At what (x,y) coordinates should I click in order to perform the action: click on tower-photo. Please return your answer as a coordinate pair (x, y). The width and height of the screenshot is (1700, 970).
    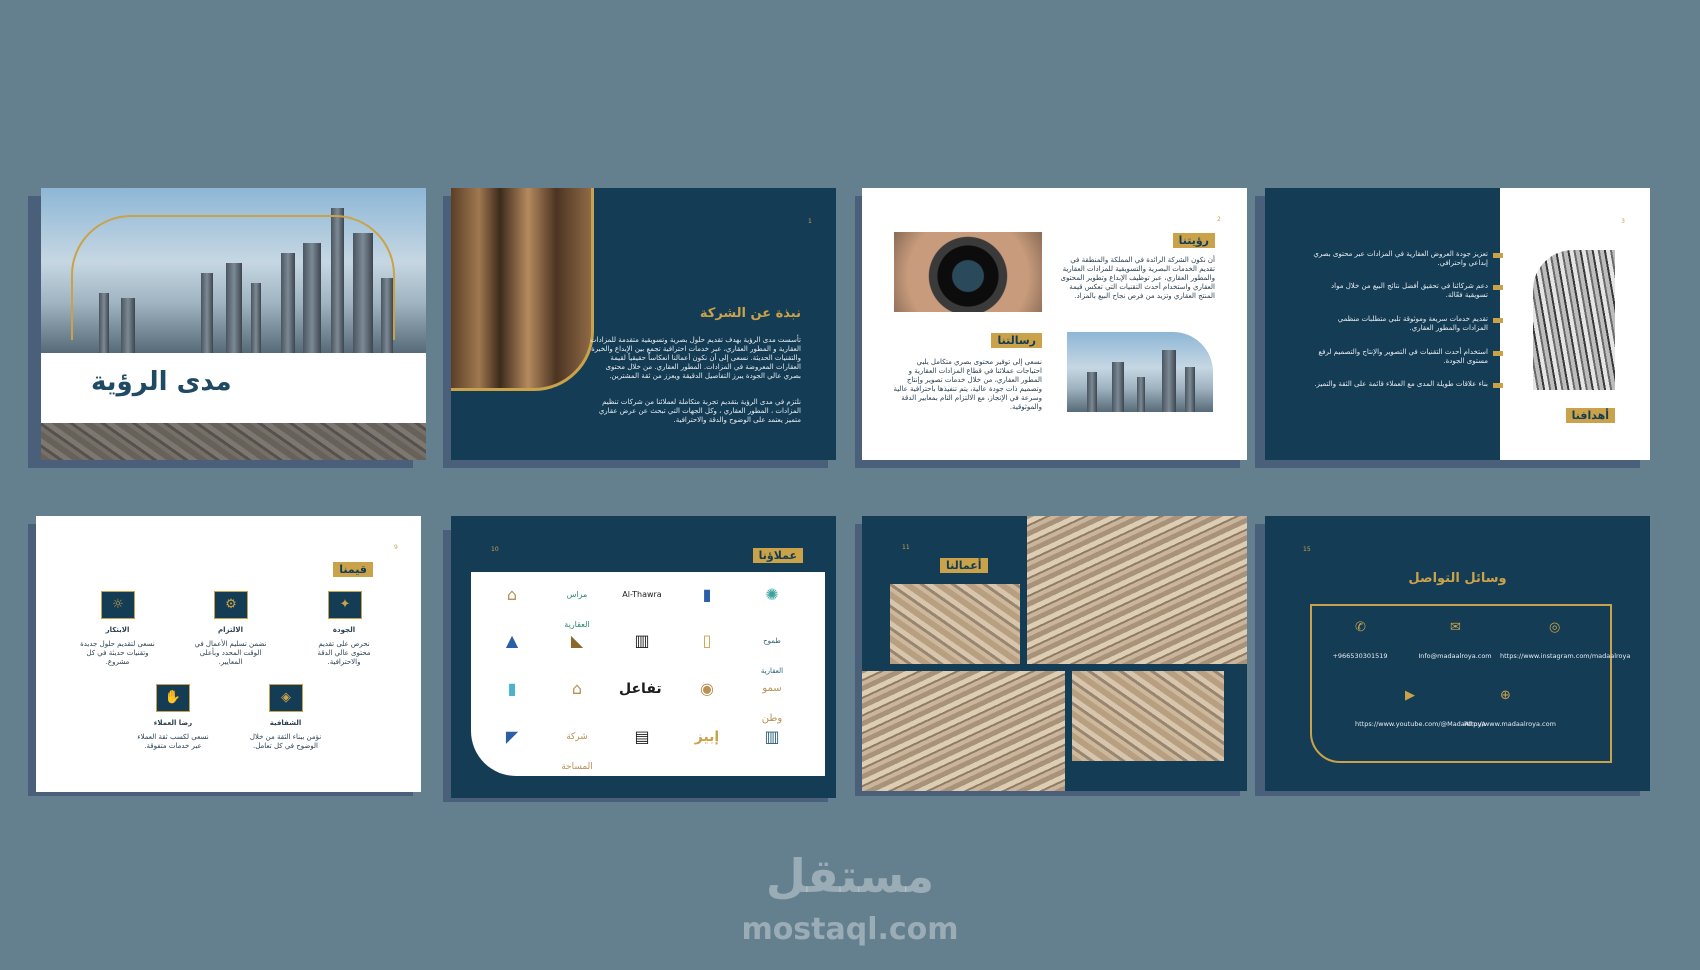
    Looking at the image, I should click on (522, 289).